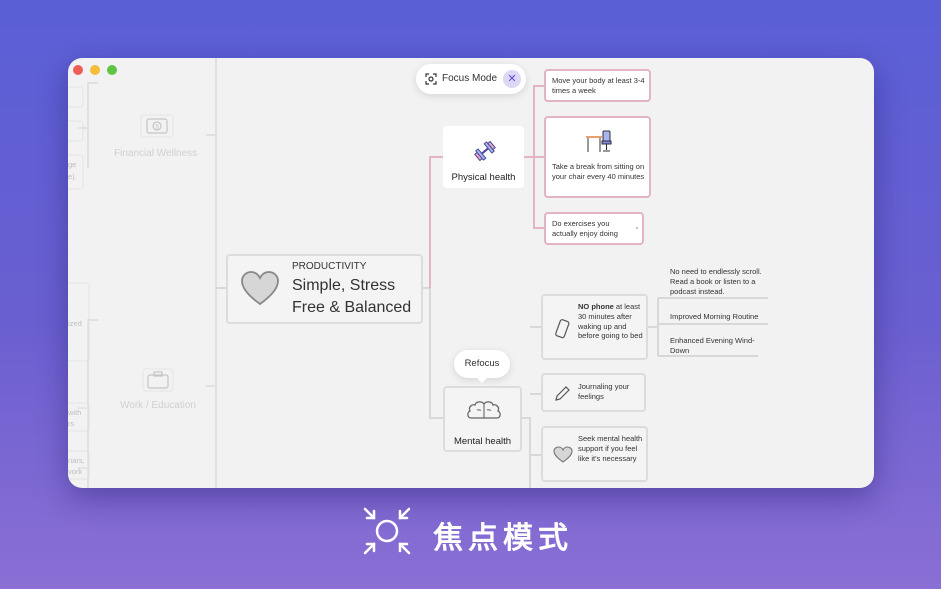  What do you see at coordinates (512, 79) in the screenshot?
I see `close-focus-mode-button: ✕` at bounding box center [512, 79].